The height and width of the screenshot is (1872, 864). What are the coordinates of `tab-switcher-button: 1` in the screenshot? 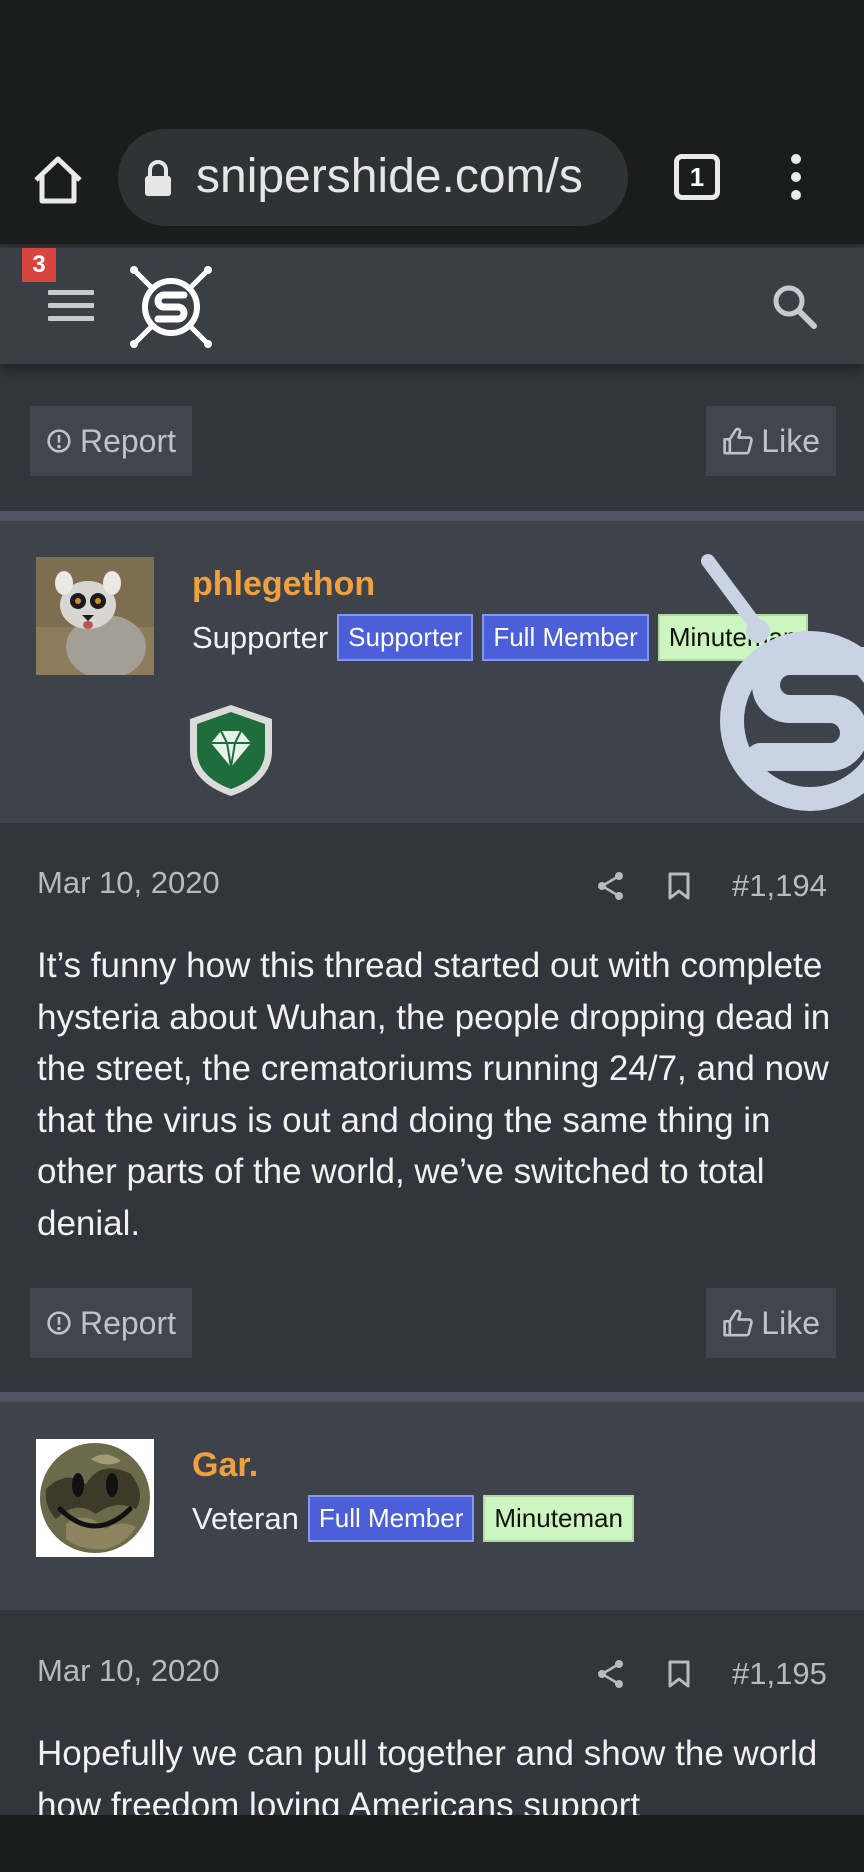 It's located at (697, 177).